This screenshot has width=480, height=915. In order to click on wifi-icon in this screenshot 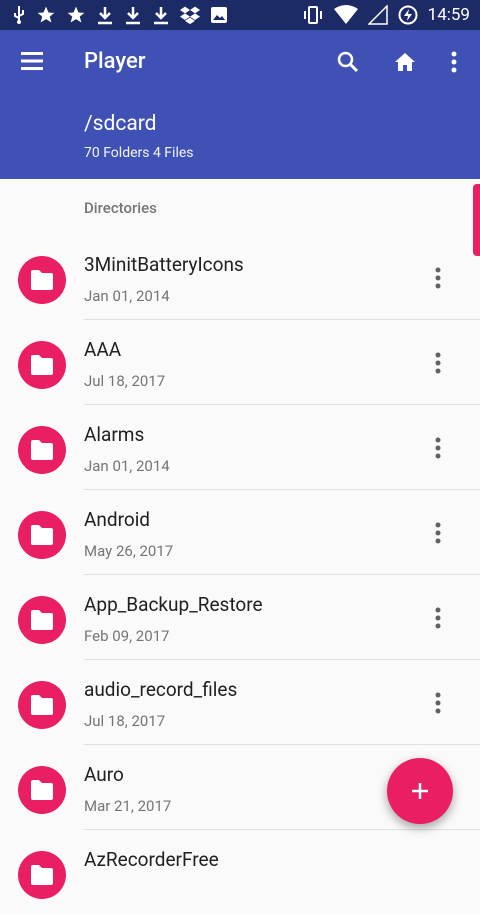, I will do `click(345, 14)`.